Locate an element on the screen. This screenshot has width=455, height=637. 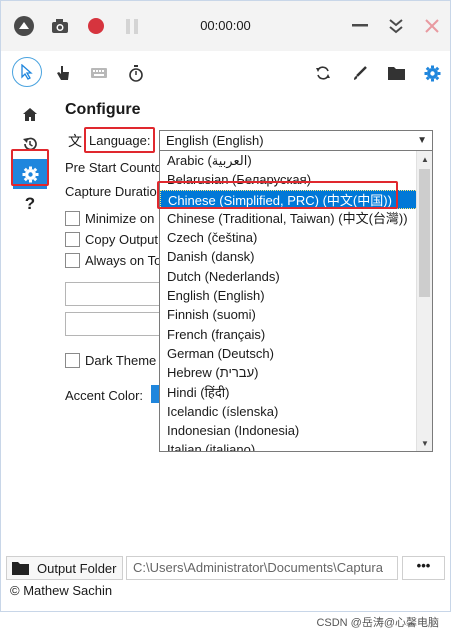
help-icon: ? is located at coordinates (30, 204).